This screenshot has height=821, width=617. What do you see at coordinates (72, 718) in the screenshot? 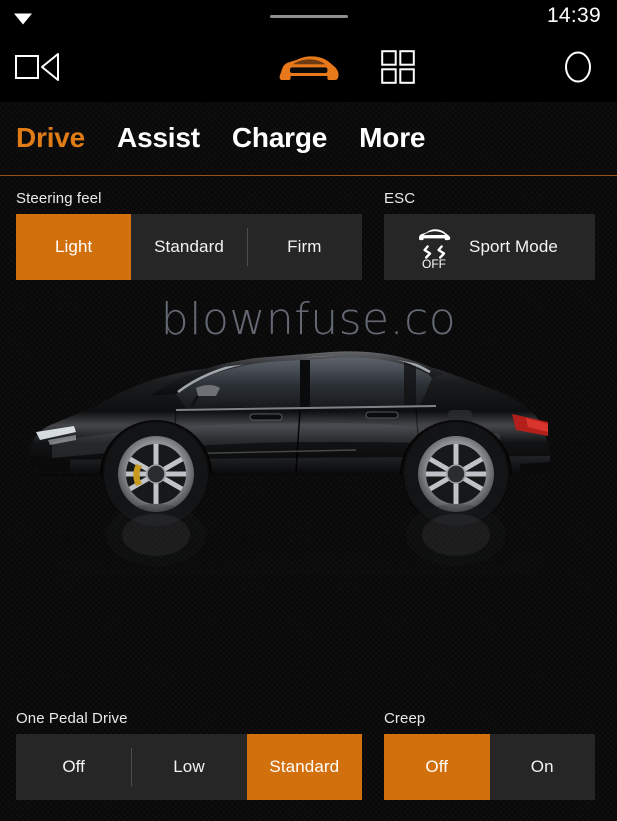
I see `one-pedal-drive-label: One Pedal Drive` at bounding box center [72, 718].